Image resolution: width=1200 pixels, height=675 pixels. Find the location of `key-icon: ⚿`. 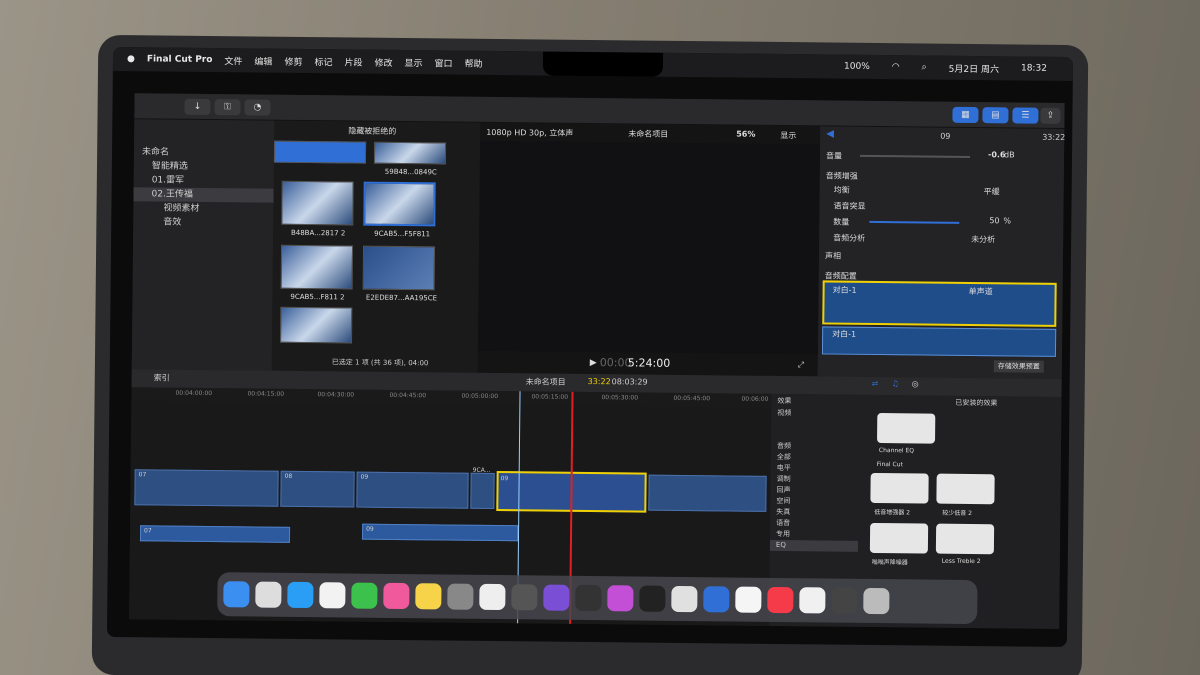

key-icon: ⚿ is located at coordinates (227, 107).